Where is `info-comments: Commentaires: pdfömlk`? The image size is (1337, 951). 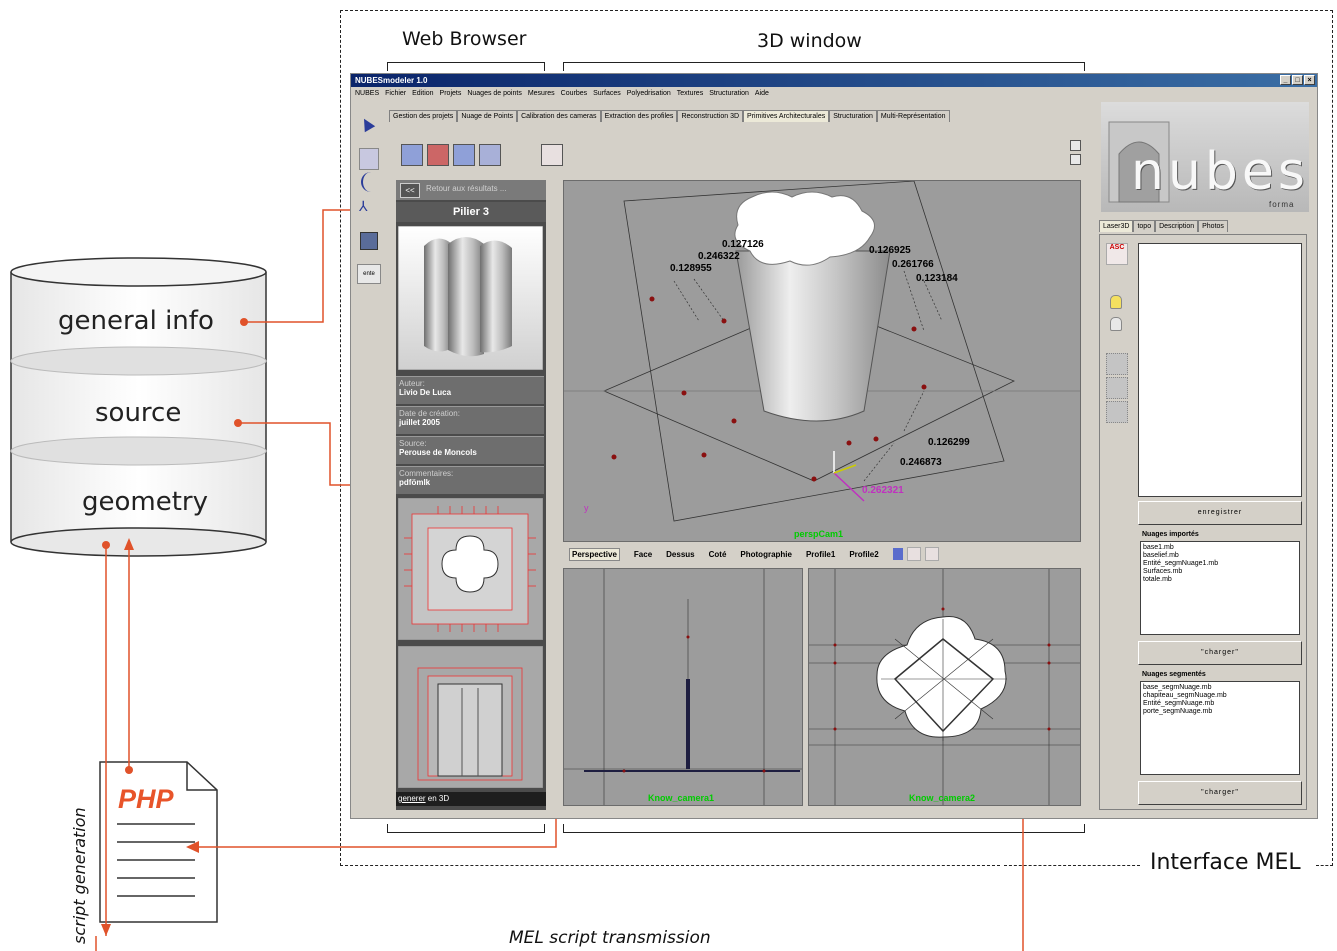 info-comments: Commentaires: pdfömlk is located at coordinates (470, 480).